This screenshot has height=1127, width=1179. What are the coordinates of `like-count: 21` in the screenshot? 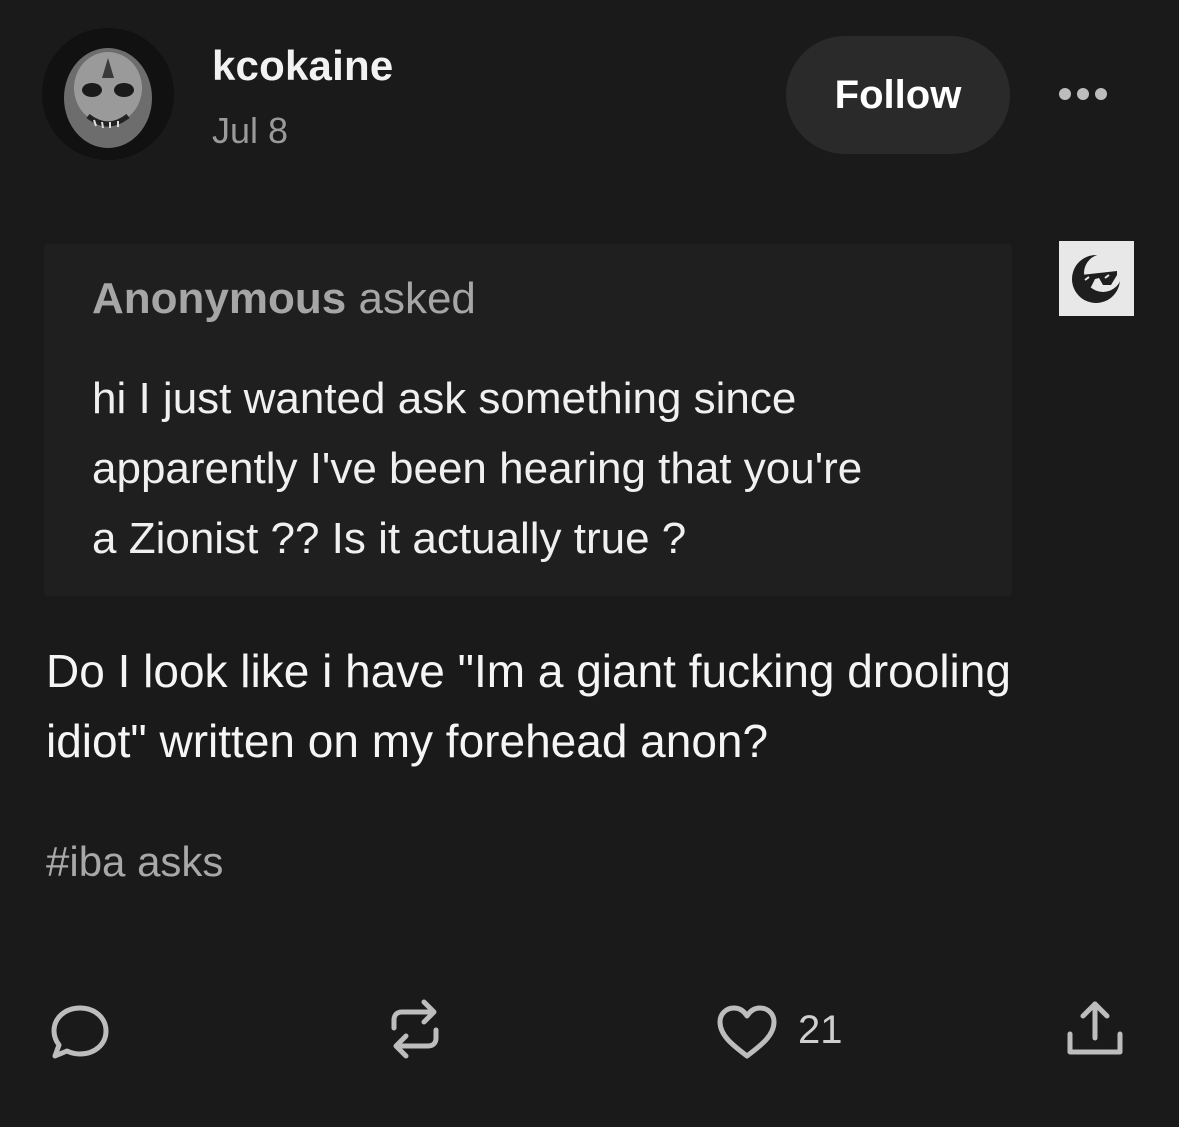 It's located at (820, 1030).